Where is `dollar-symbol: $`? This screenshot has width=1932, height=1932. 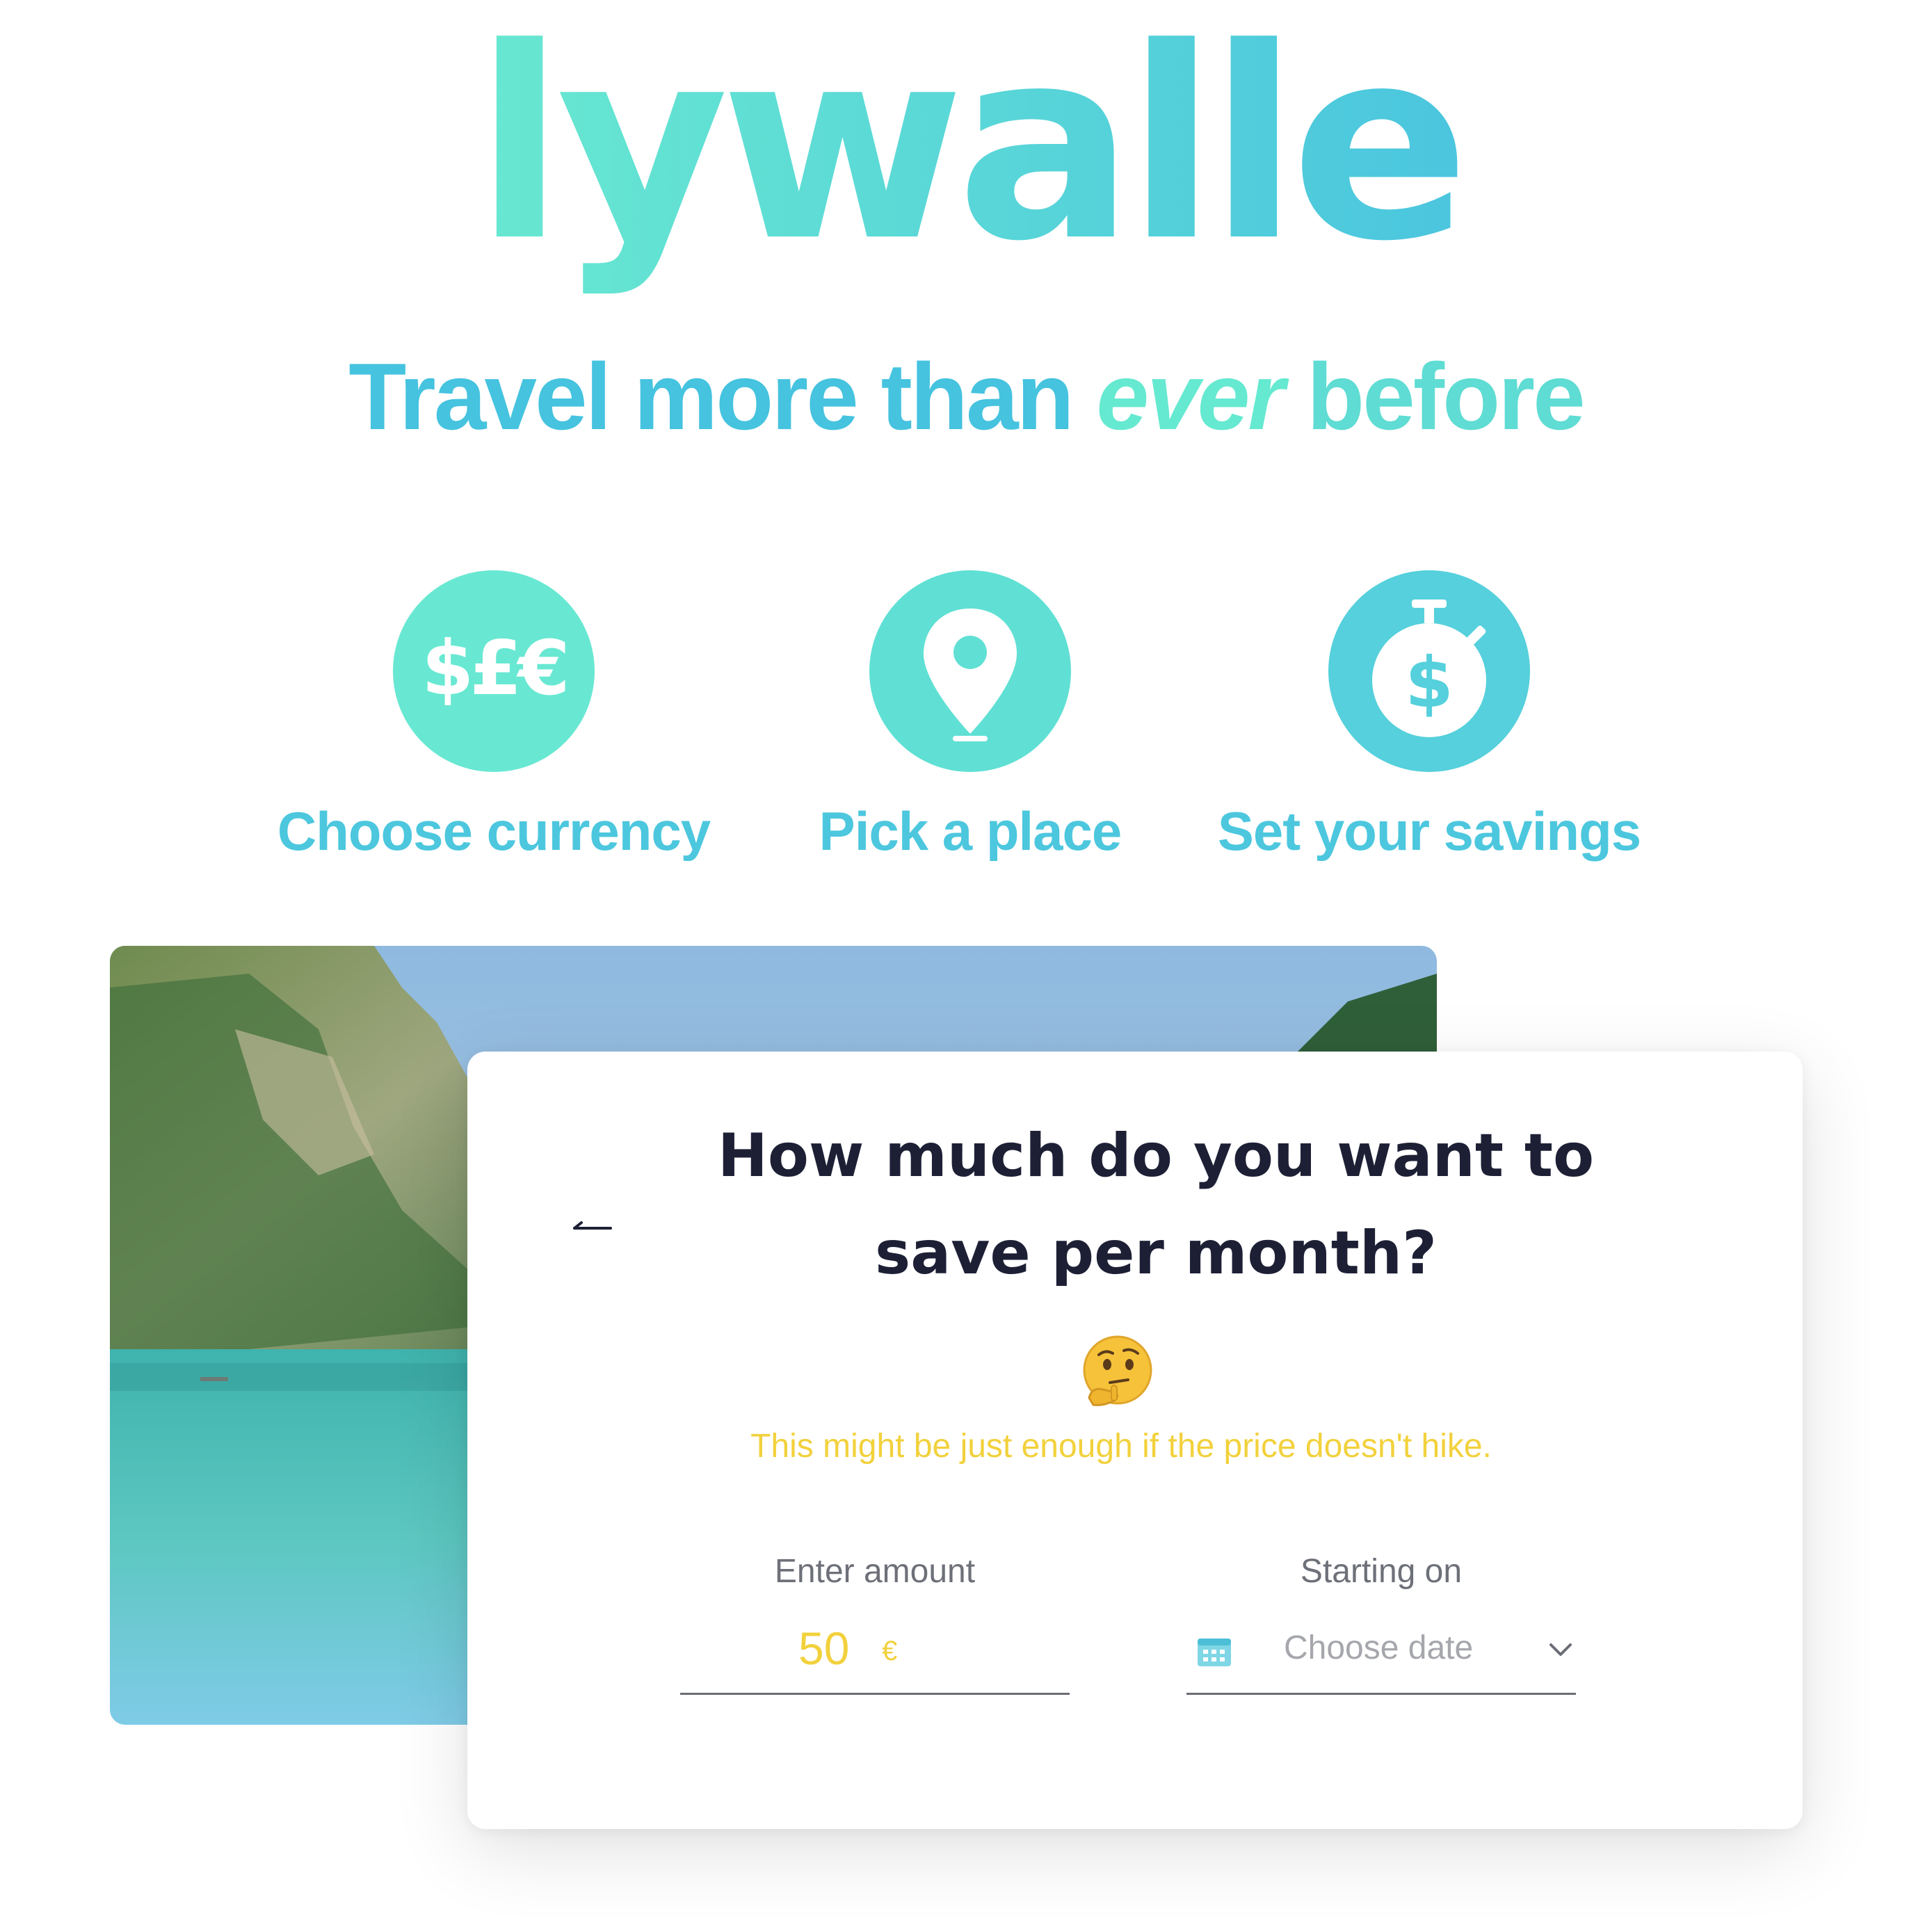 dollar-symbol: $ is located at coordinates (1429, 682).